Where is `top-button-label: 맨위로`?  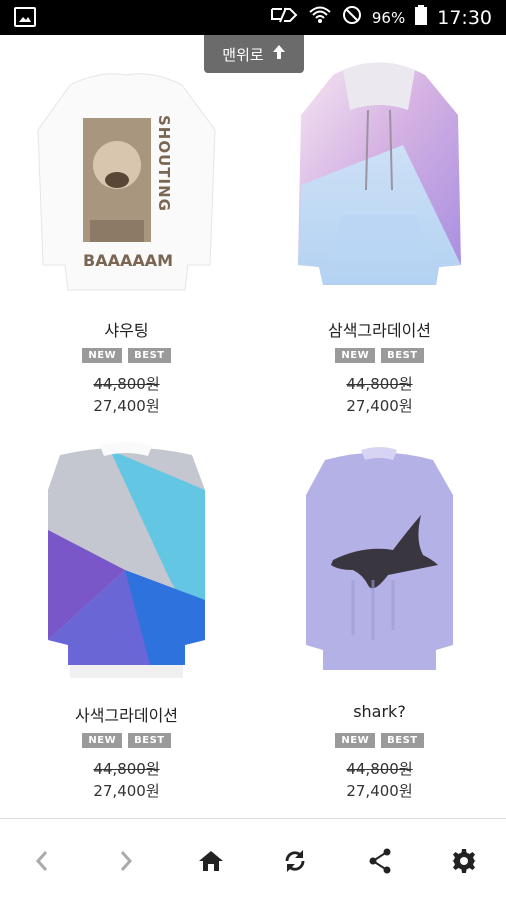 top-button-label: 맨위로 is located at coordinates (243, 54).